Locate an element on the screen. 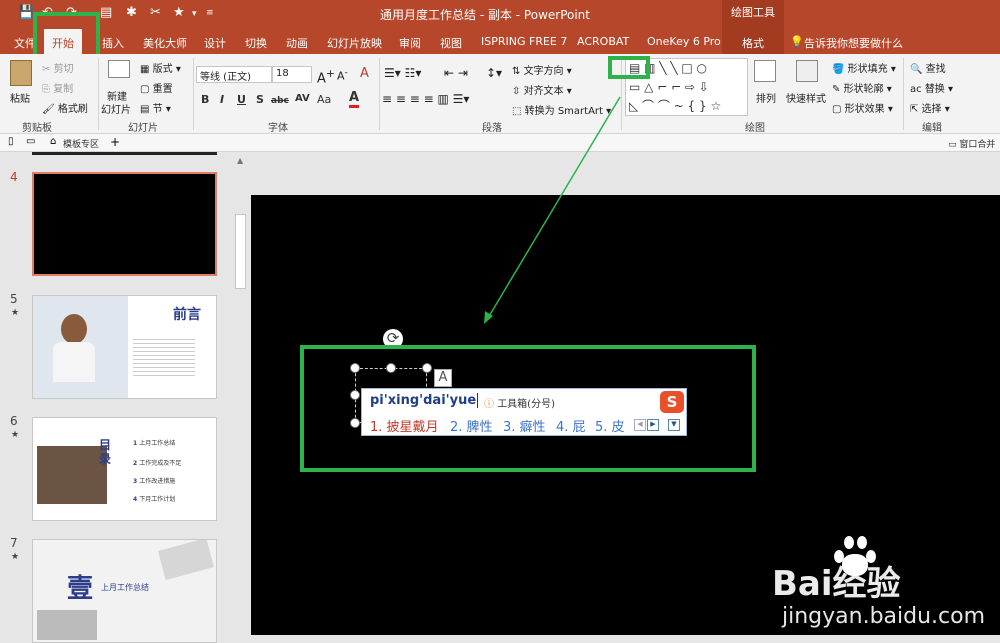  watermark-brand: Bai经验 is located at coordinates (836, 584).